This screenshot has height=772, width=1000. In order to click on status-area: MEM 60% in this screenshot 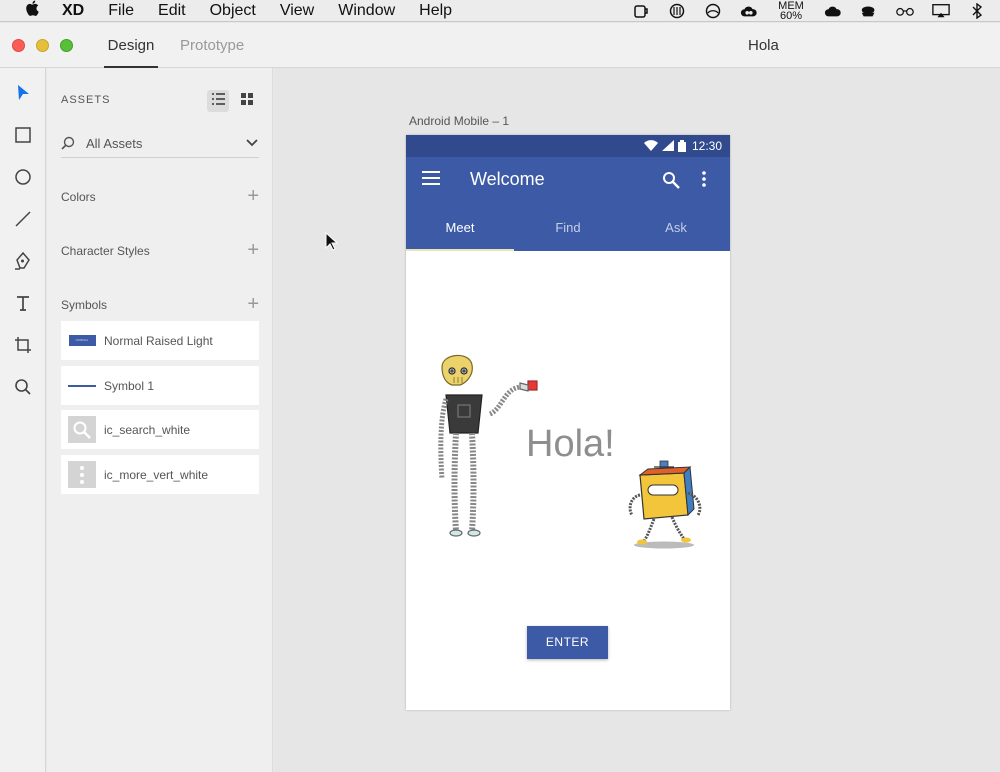, I will do `click(809, 11)`.